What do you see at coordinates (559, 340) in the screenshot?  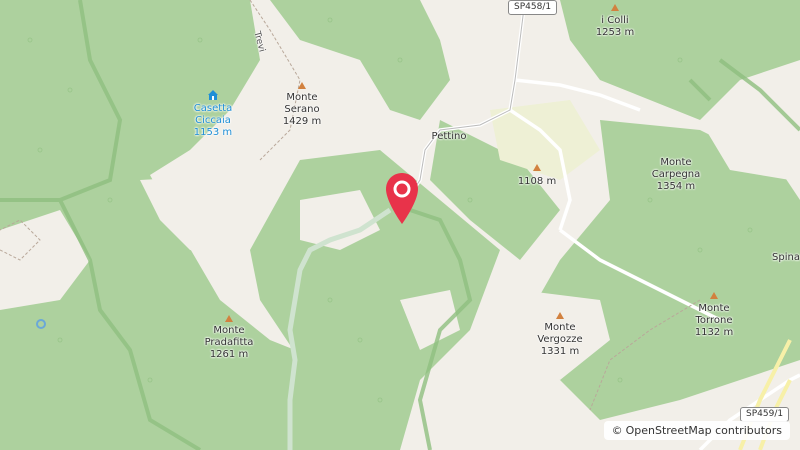 I see `peak-monte-vergozze-label: Monte Vergozze 1331 m` at bounding box center [559, 340].